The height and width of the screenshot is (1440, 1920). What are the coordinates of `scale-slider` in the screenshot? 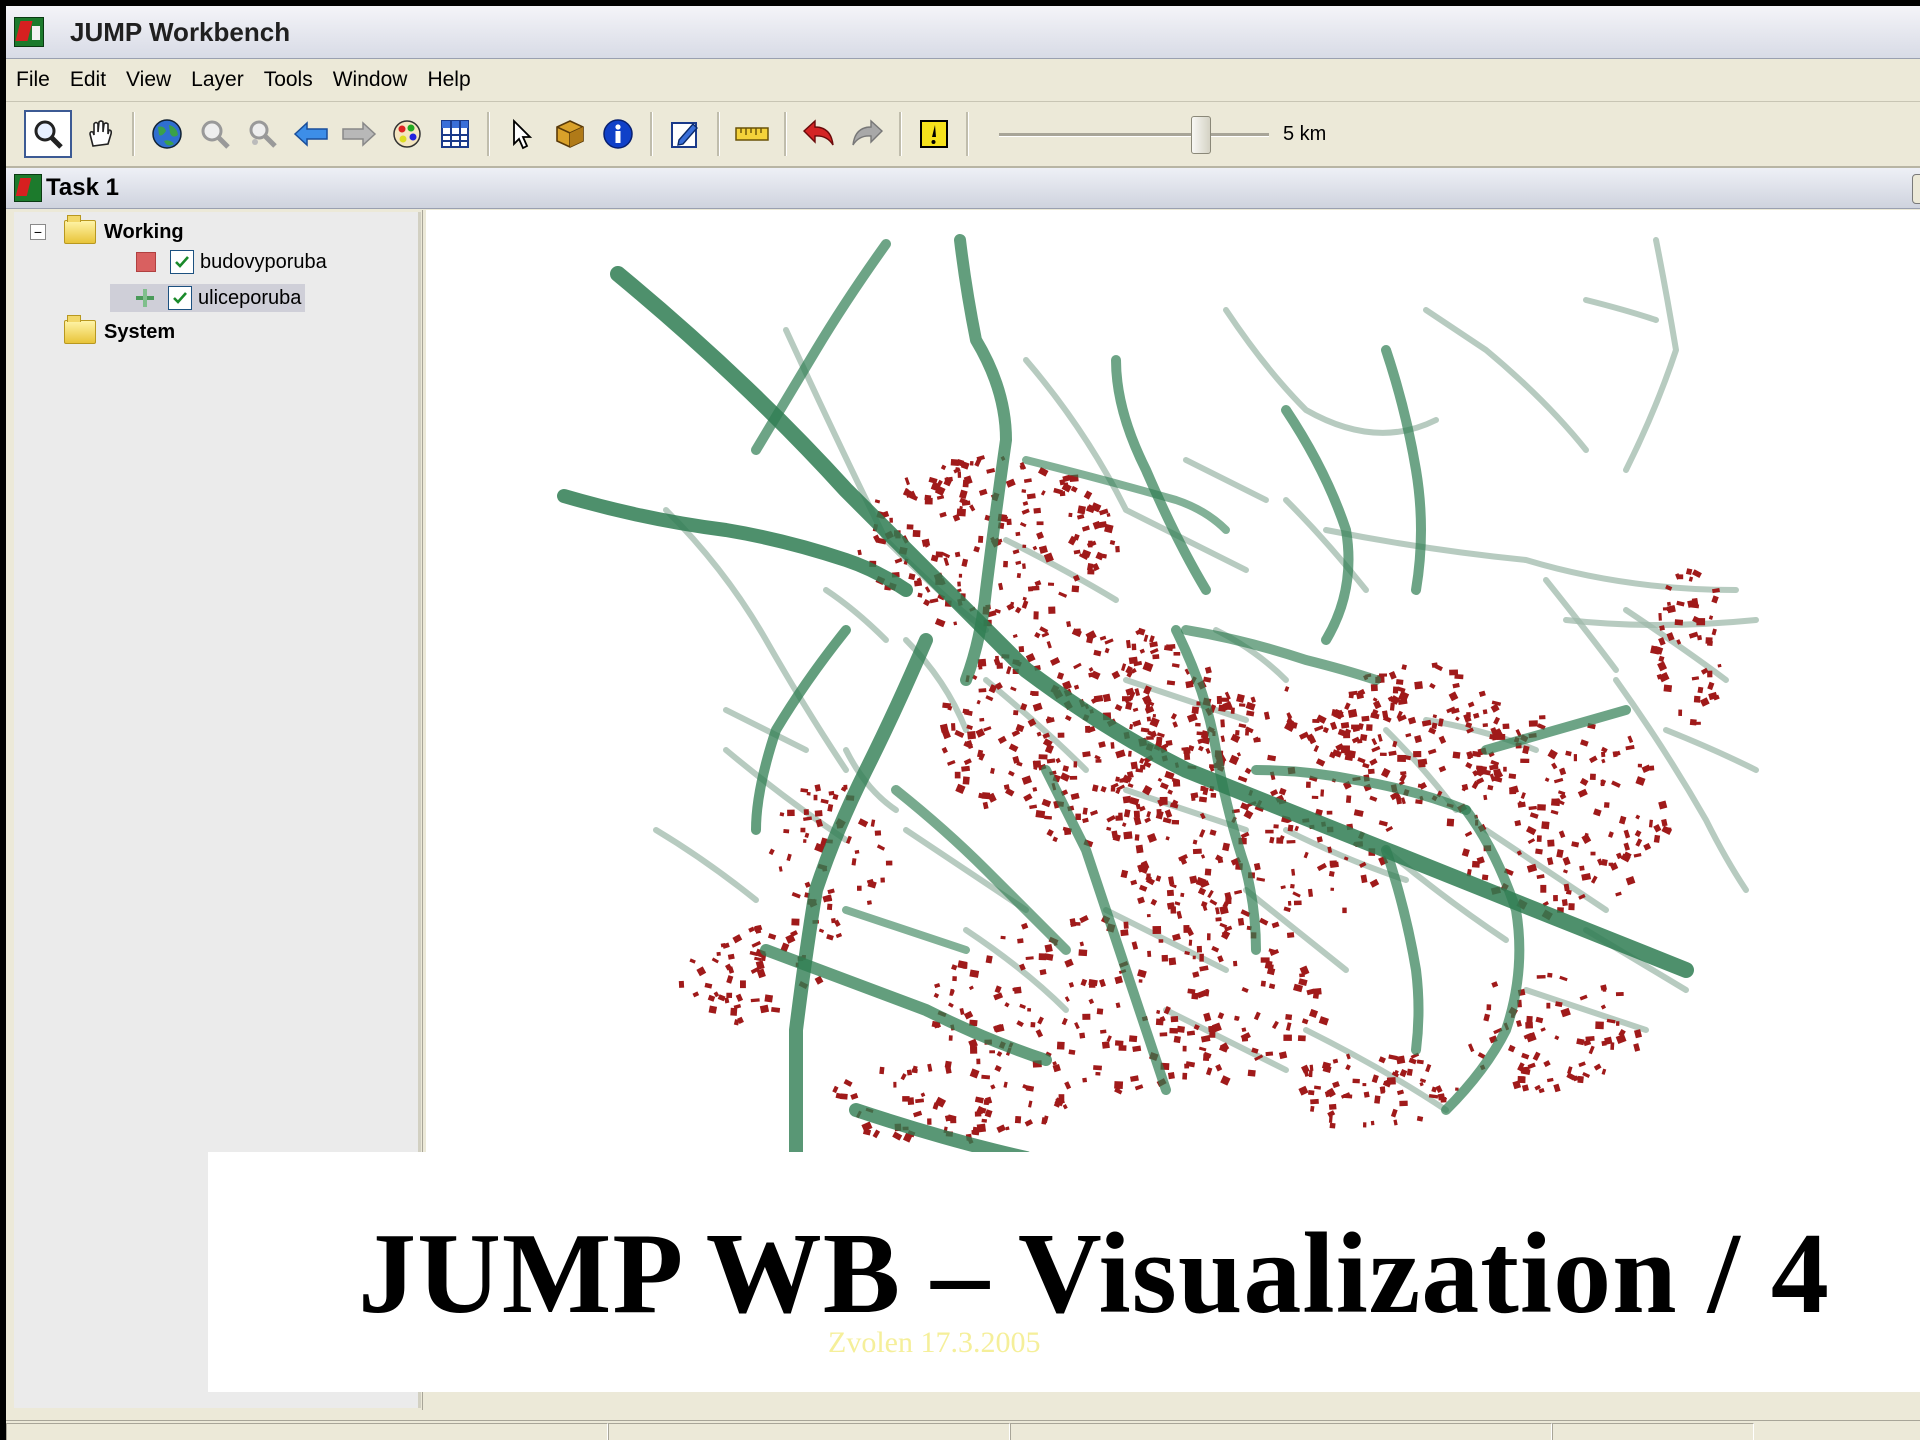 It's located at (1134, 134).